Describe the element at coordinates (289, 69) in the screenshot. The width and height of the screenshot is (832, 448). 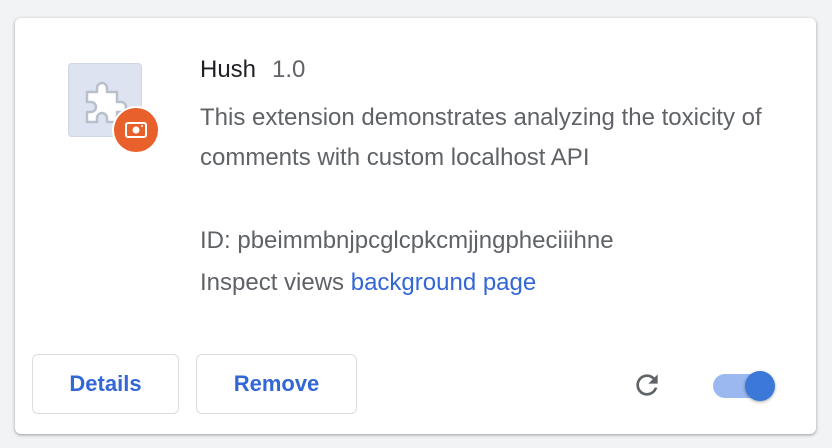
I see `extension-version: 1.0` at that location.